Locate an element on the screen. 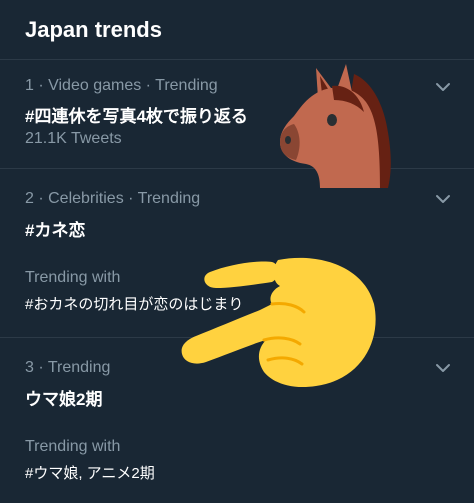  trending-with-value: #ウマ娘, アニメ2期 is located at coordinates (90, 472).